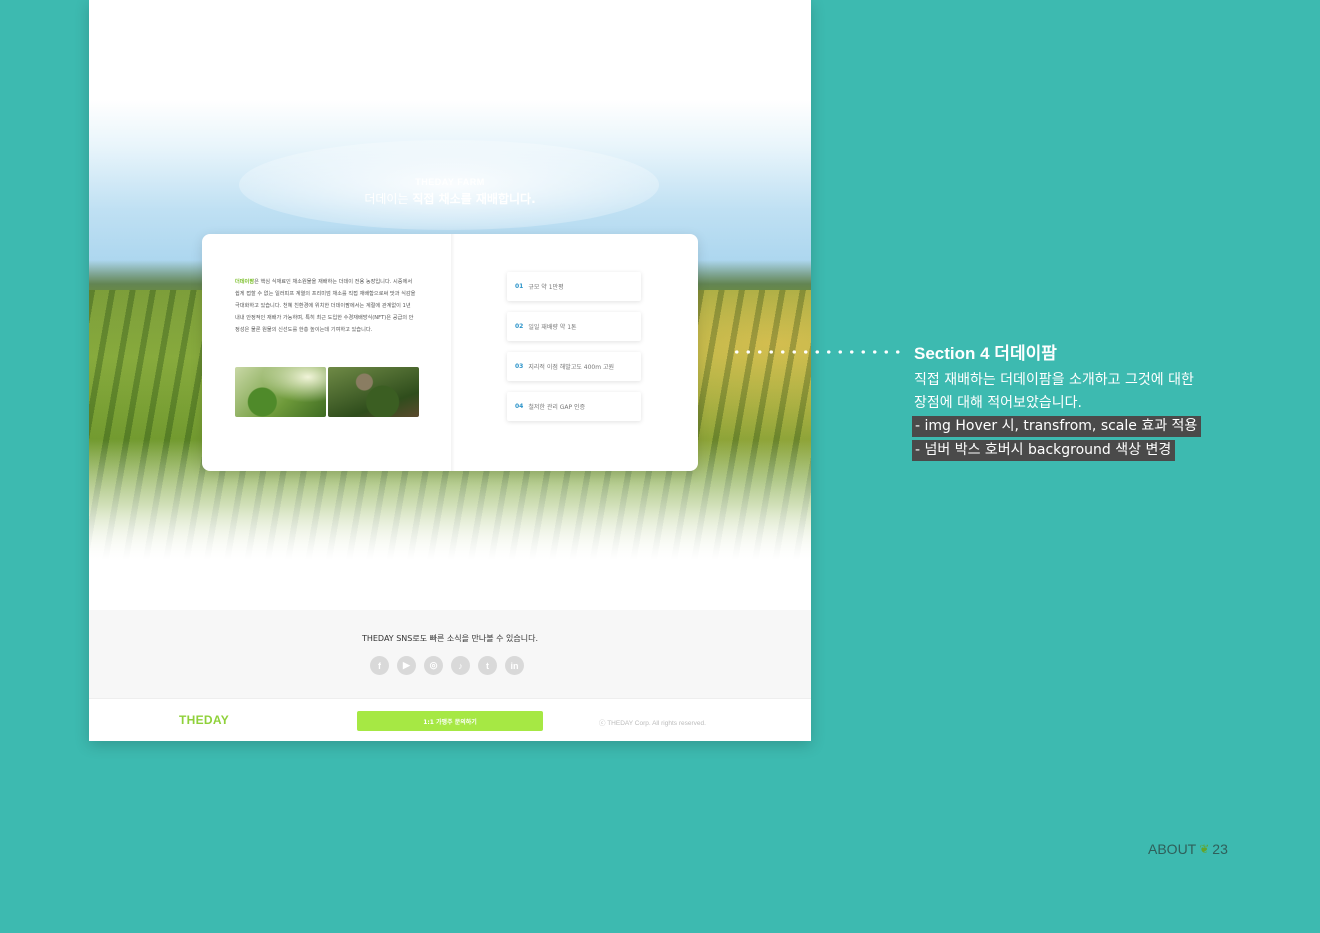  What do you see at coordinates (280, 392) in the screenshot?
I see `farm-photo-hand-picking` at bounding box center [280, 392].